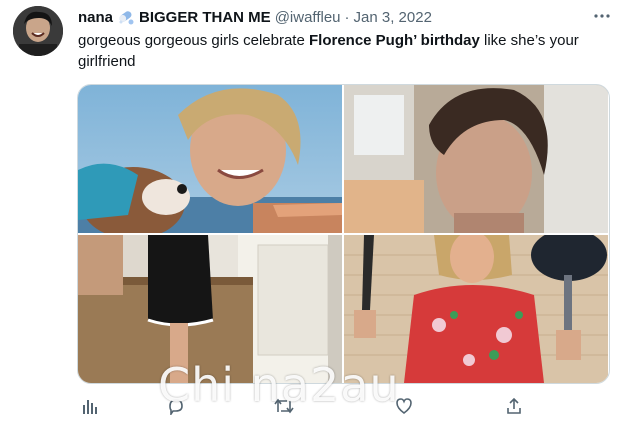 Image resolution: width=634 pixels, height=422 pixels. Describe the element at coordinates (210, 159) in the screenshot. I see `beach-dog-photo` at that location.